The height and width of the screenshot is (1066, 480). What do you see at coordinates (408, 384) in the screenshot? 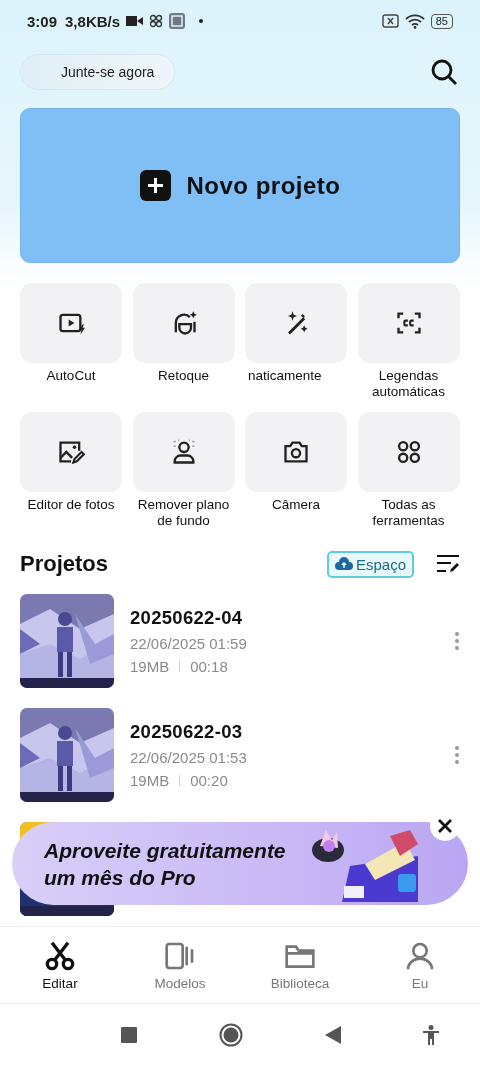
I see `tool-label: Legendas automáticas` at bounding box center [408, 384].